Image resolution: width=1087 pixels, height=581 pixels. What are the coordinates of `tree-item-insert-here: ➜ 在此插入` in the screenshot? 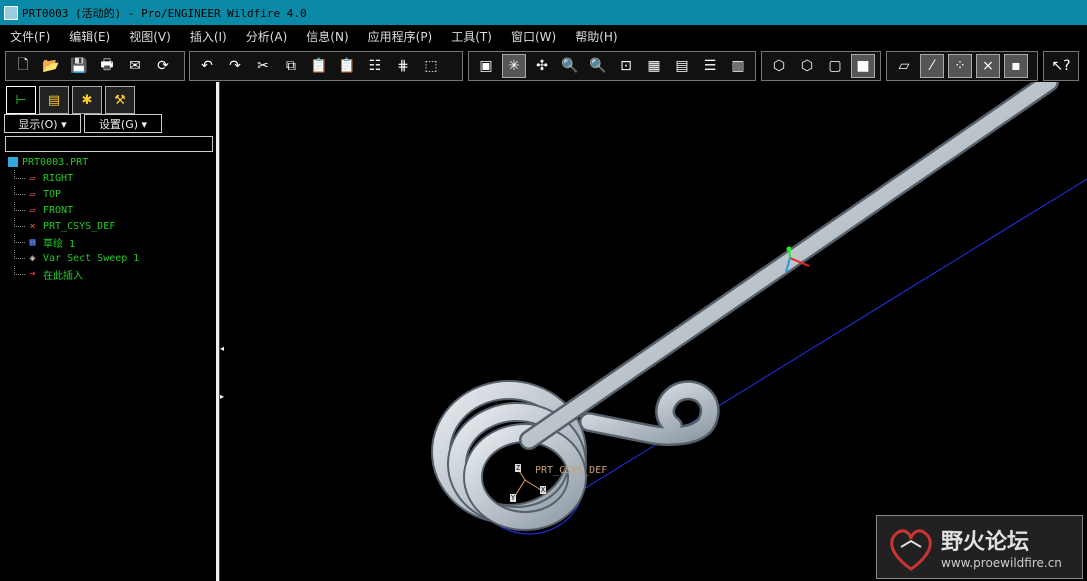 It's located at (110, 274).